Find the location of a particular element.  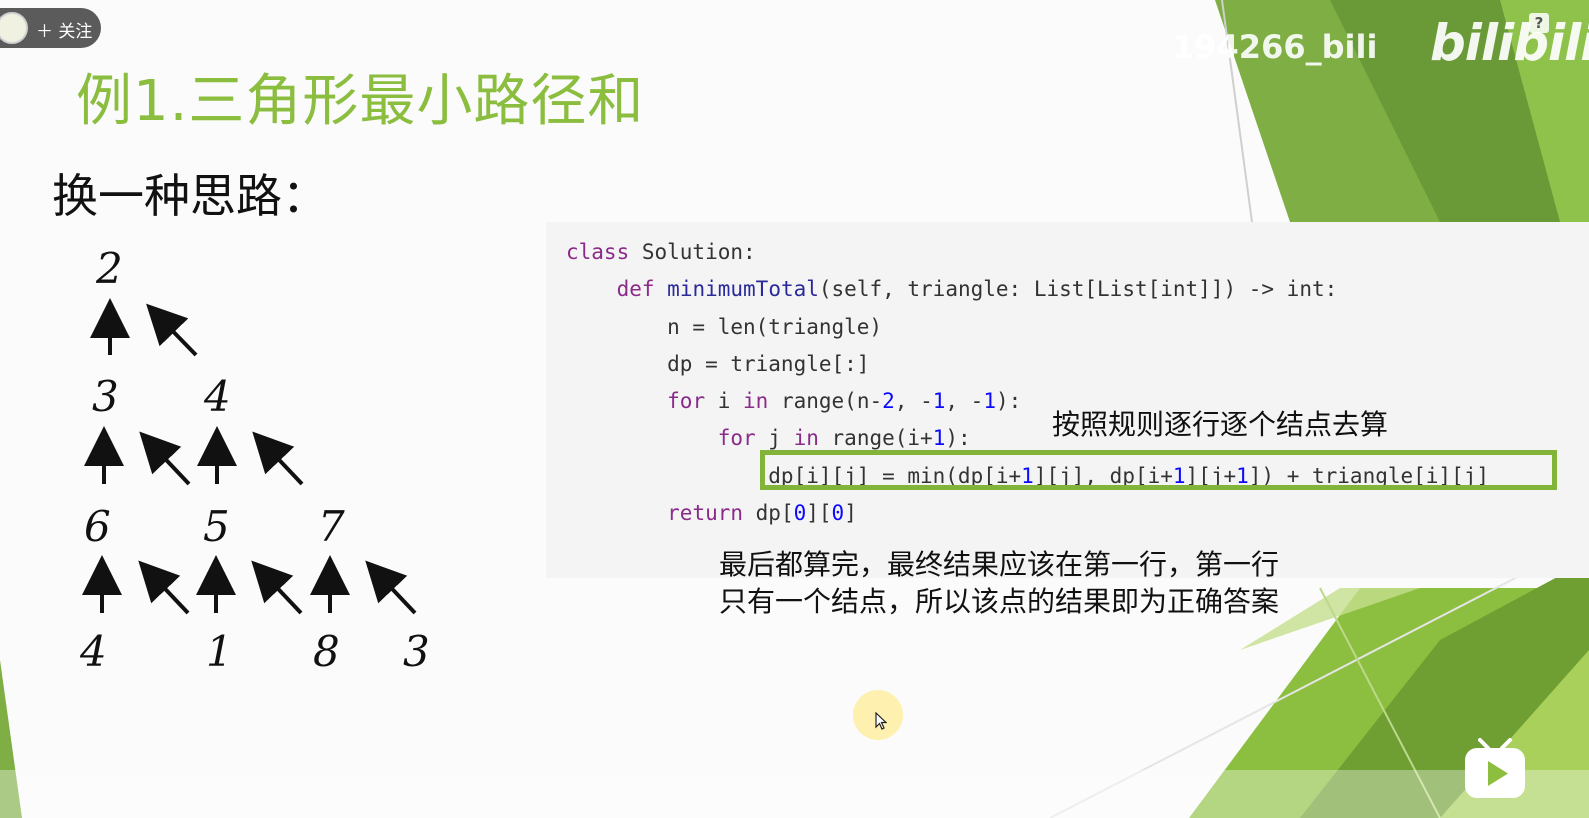

annotation-result-line: 只有一个结点，所以该点的结果即为正确答案 is located at coordinates (999, 601).